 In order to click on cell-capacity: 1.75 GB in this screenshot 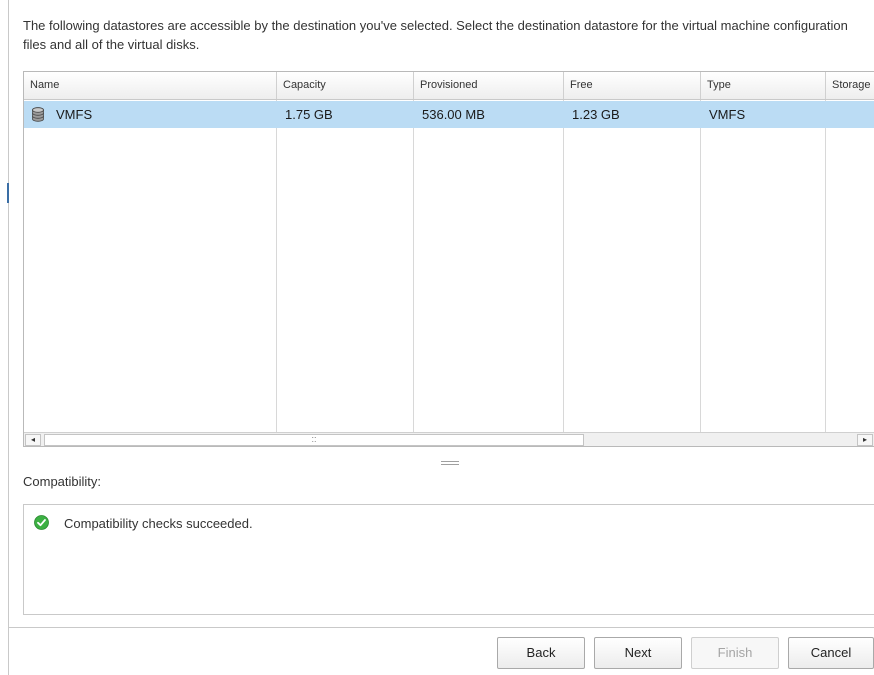, I will do `click(309, 114)`.